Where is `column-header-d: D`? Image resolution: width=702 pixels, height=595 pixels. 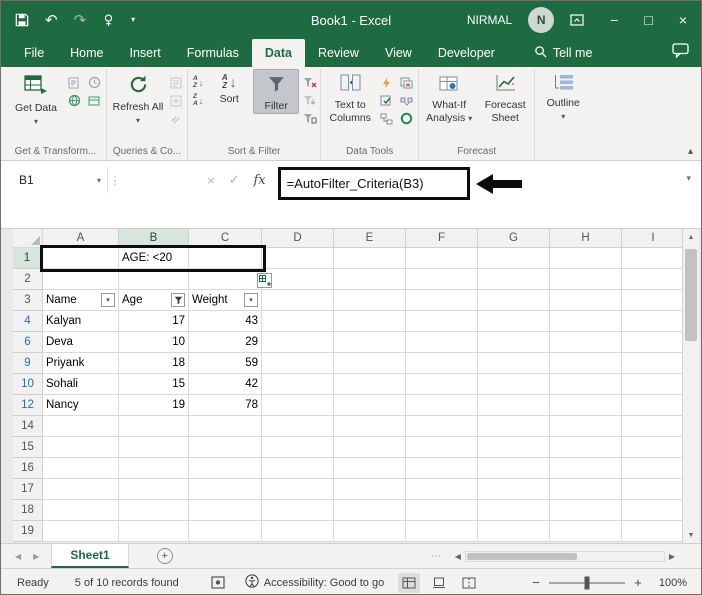 column-header-d: D is located at coordinates (298, 238).